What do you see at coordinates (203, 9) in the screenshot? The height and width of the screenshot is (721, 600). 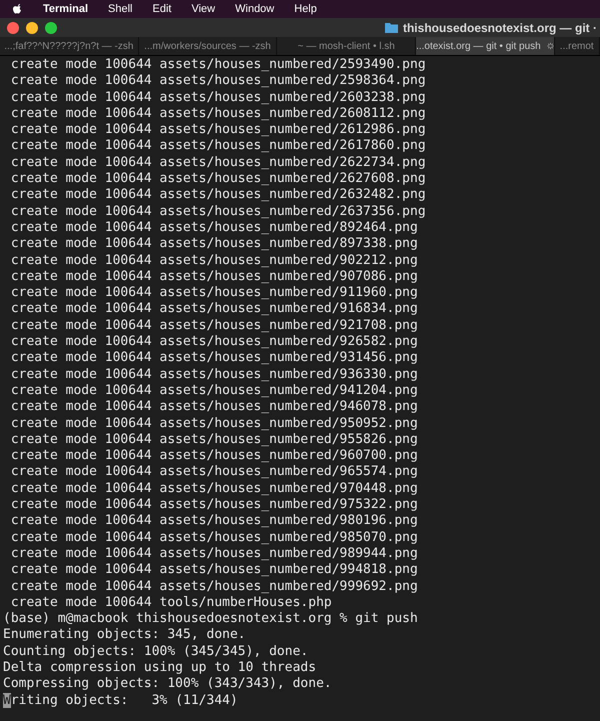 I see `menu-item: View` at bounding box center [203, 9].